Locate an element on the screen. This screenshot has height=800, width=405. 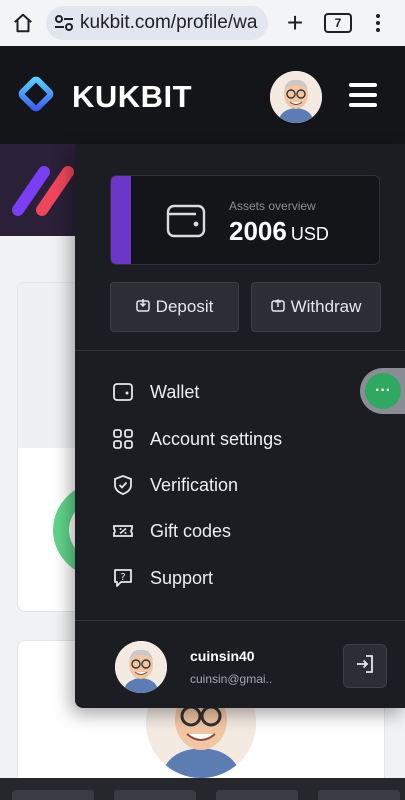
assets-overview-card: Assets overview 2006 USD is located at coordinates (245, 220).